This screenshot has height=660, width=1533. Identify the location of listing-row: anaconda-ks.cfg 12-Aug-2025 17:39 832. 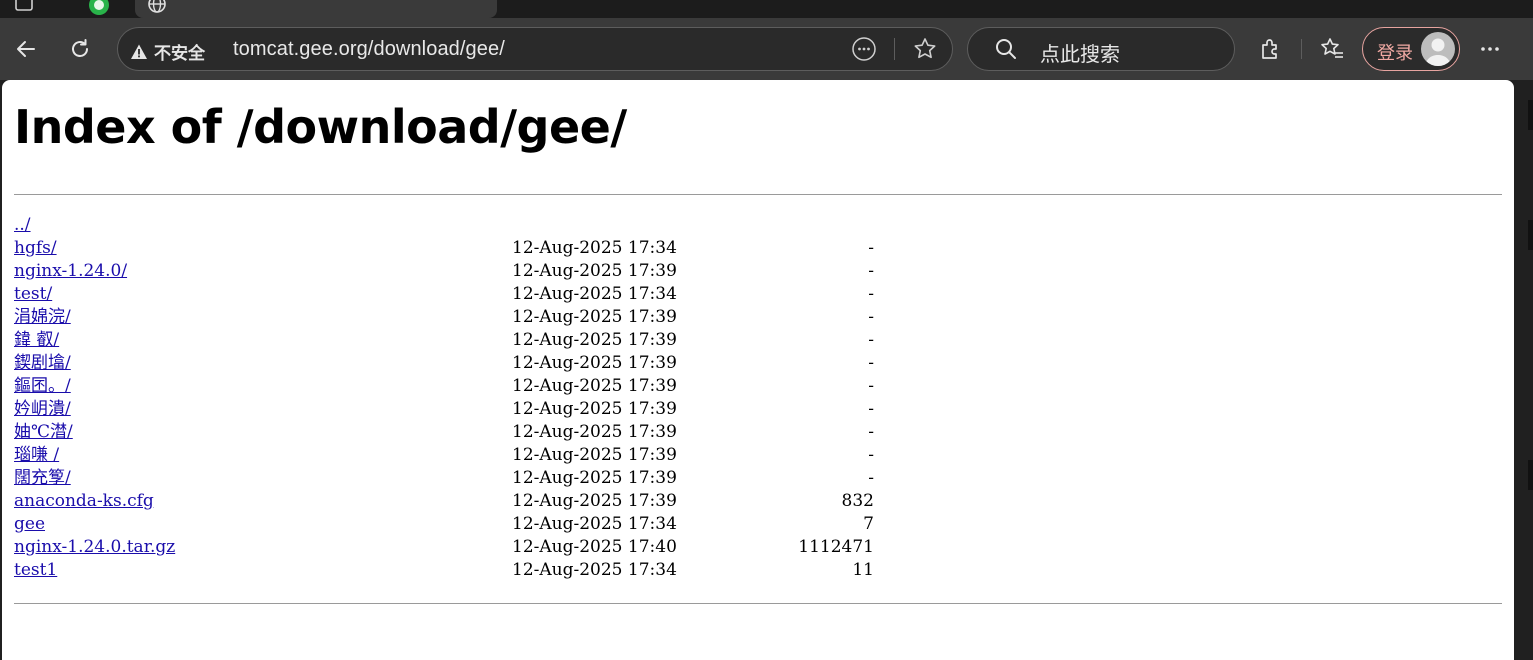
(464, 501).